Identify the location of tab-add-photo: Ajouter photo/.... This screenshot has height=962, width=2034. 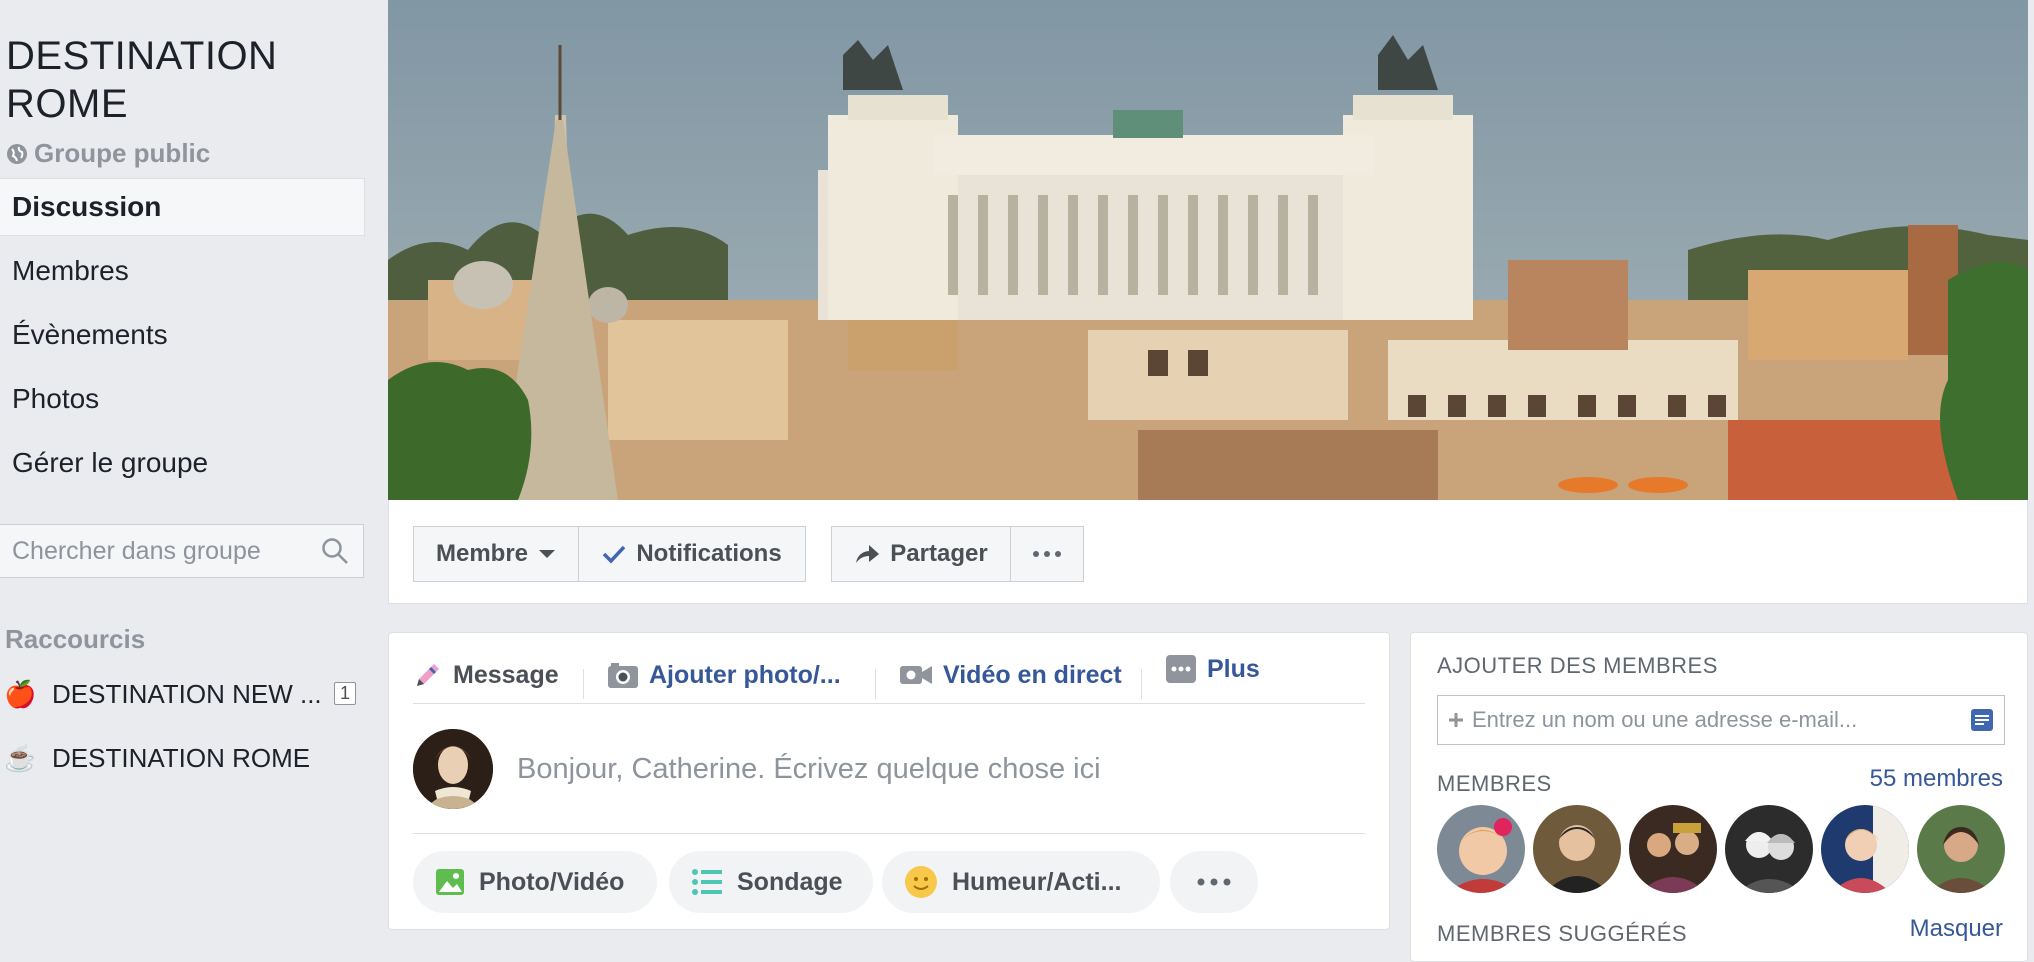
(724, 675).